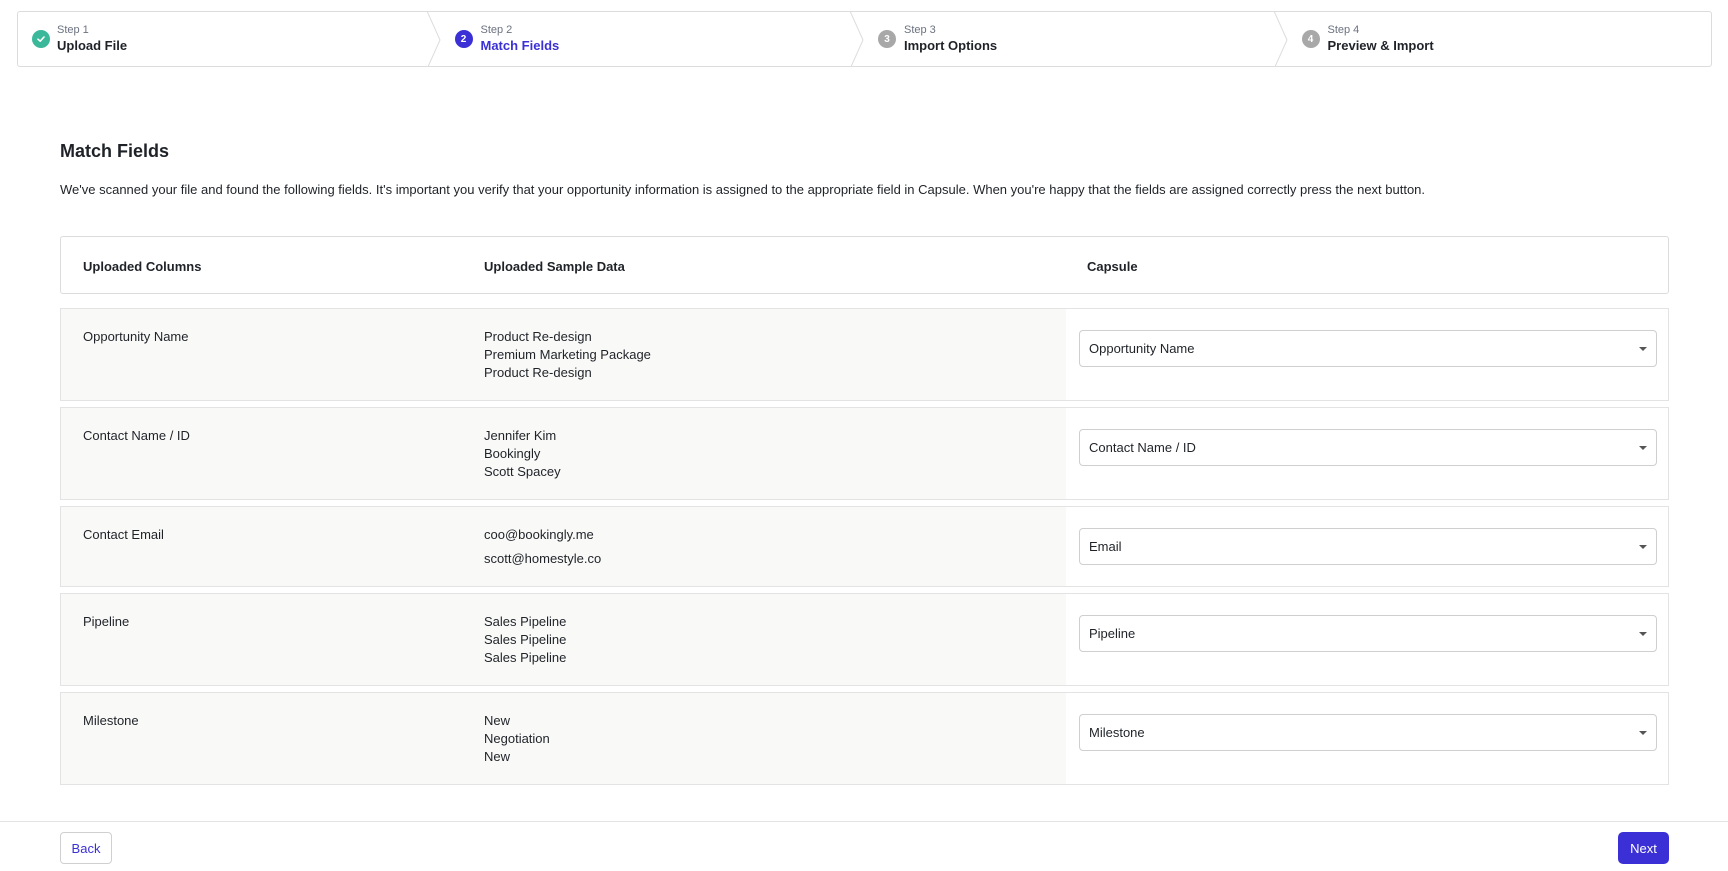  I want to click on step-title: Upload File, so click(92, 45).